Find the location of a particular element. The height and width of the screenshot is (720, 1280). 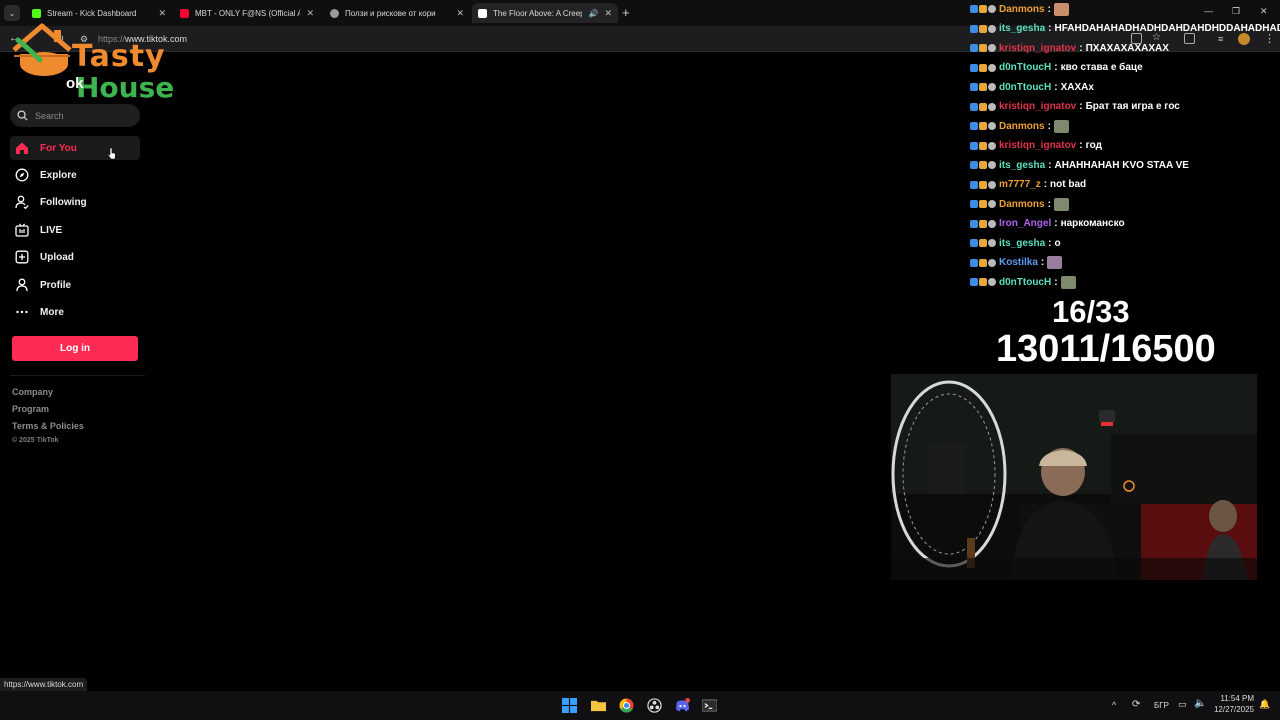

chat-username: m7777_z is located at coordinates (1020, 184).